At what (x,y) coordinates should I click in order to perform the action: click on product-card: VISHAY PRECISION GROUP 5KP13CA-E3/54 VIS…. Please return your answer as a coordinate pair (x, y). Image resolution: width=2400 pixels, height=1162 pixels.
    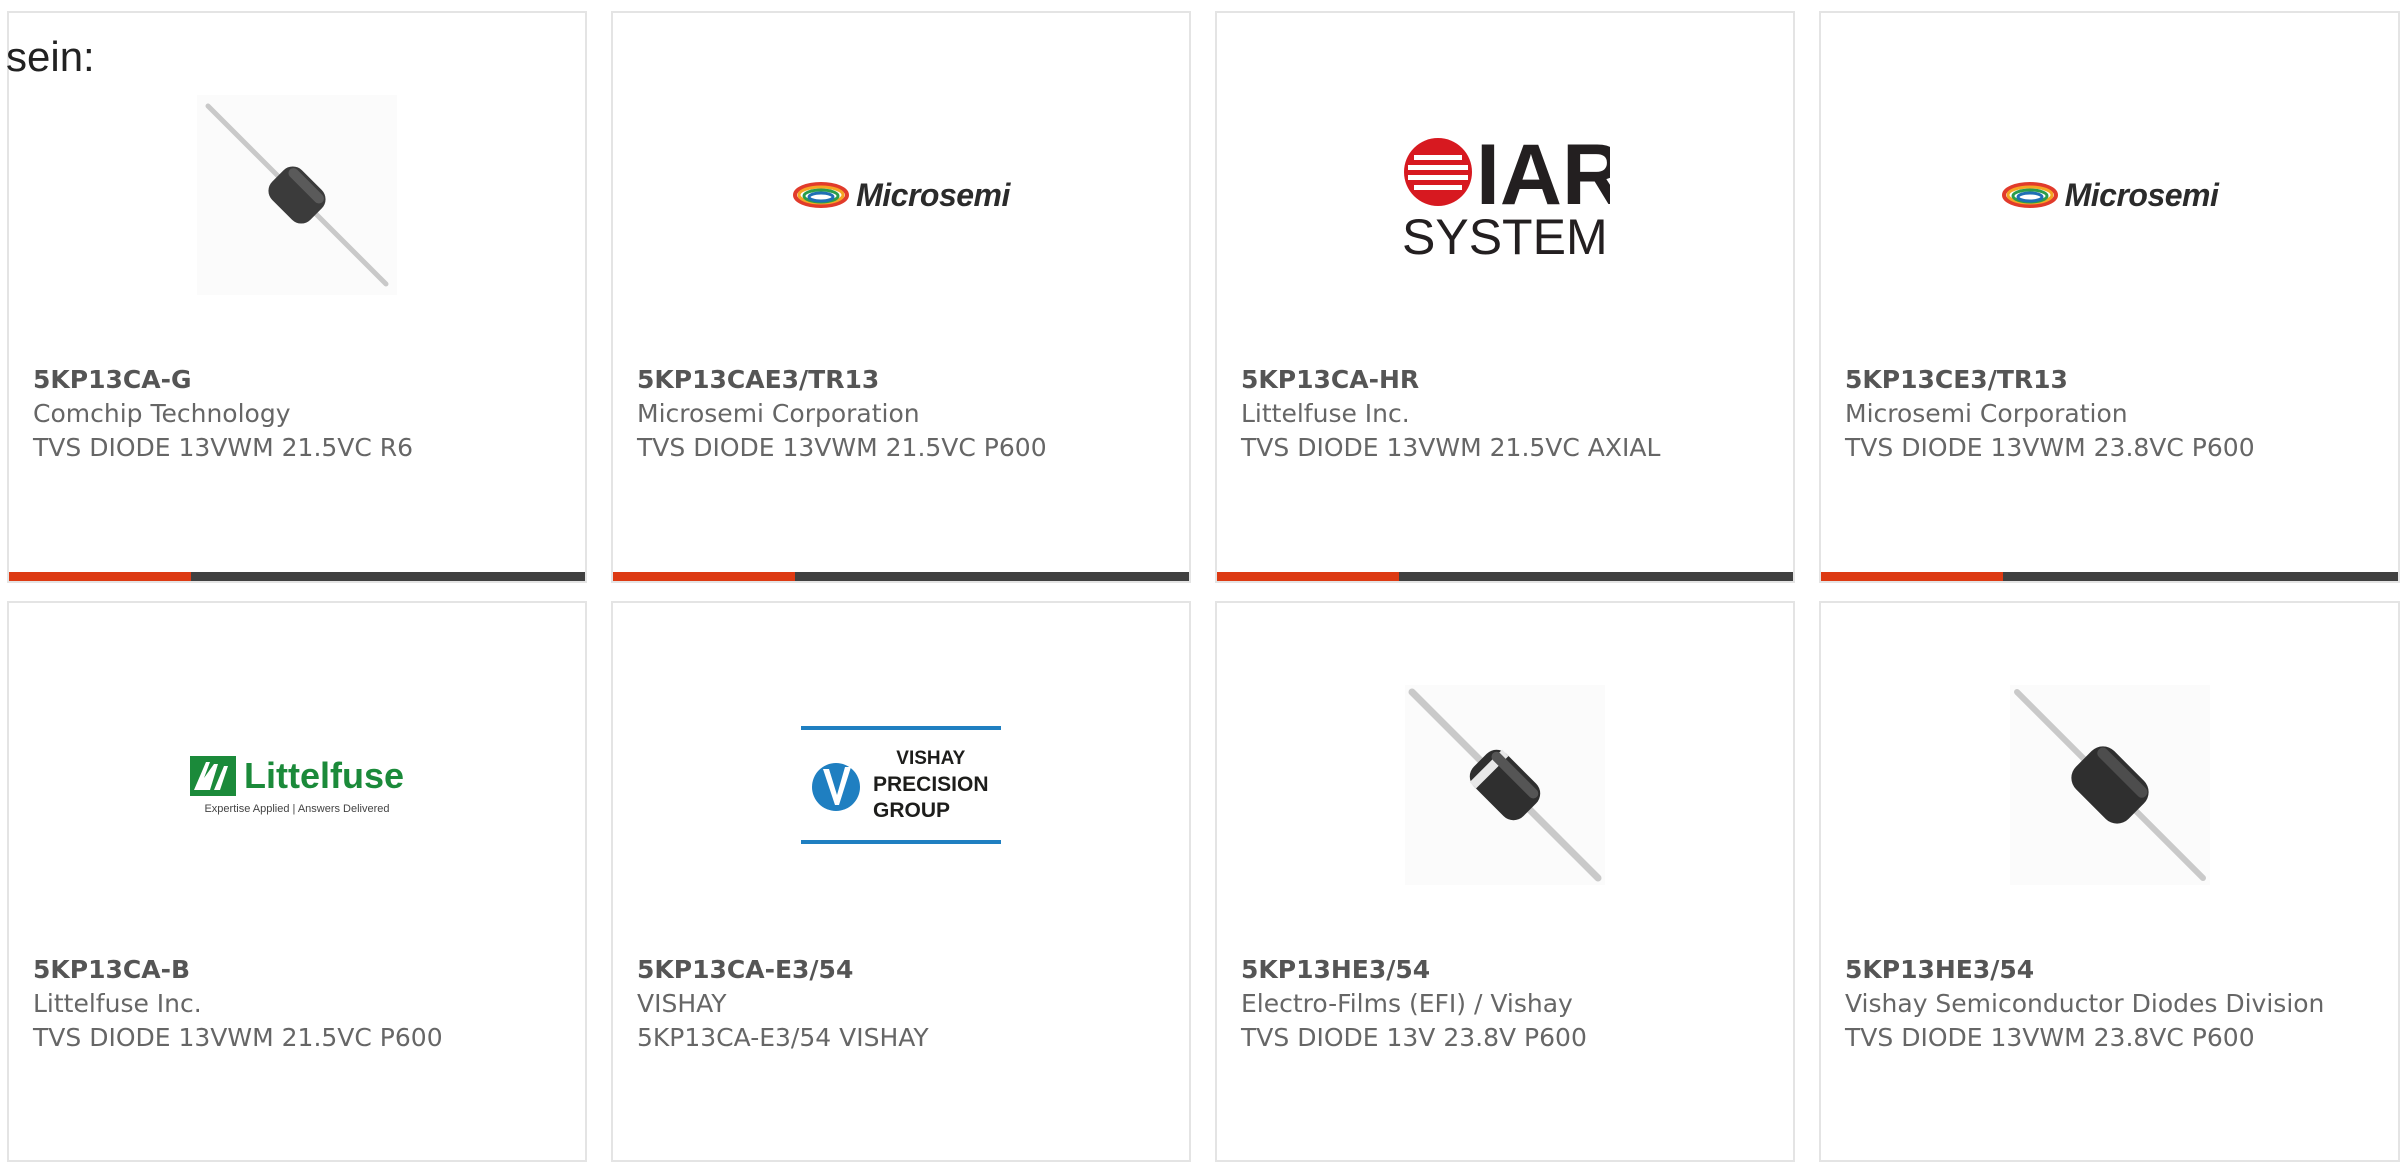
    Looking at the image, I should click on (901, 881).